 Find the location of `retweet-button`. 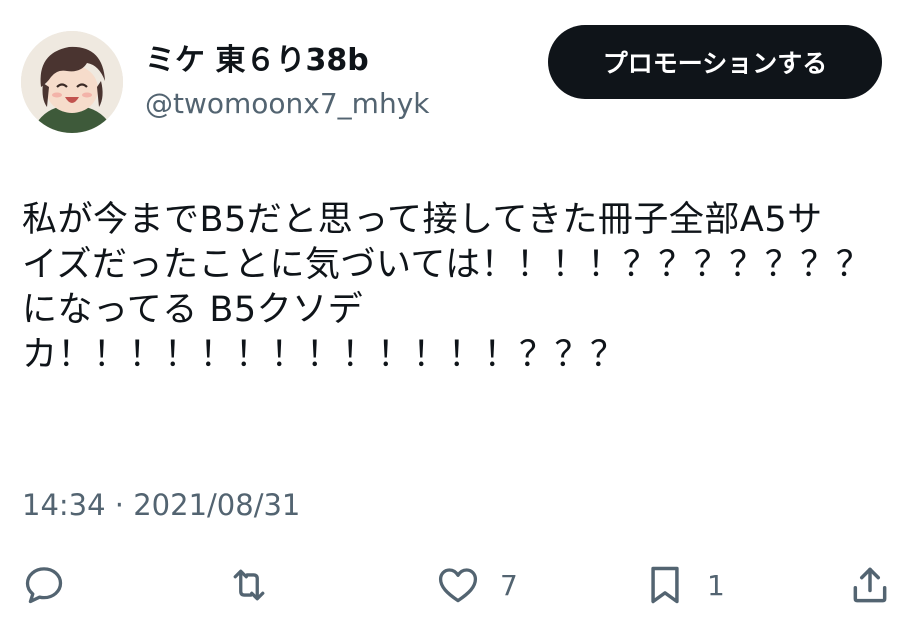

retweet-button is located at coordinates (249, 585).